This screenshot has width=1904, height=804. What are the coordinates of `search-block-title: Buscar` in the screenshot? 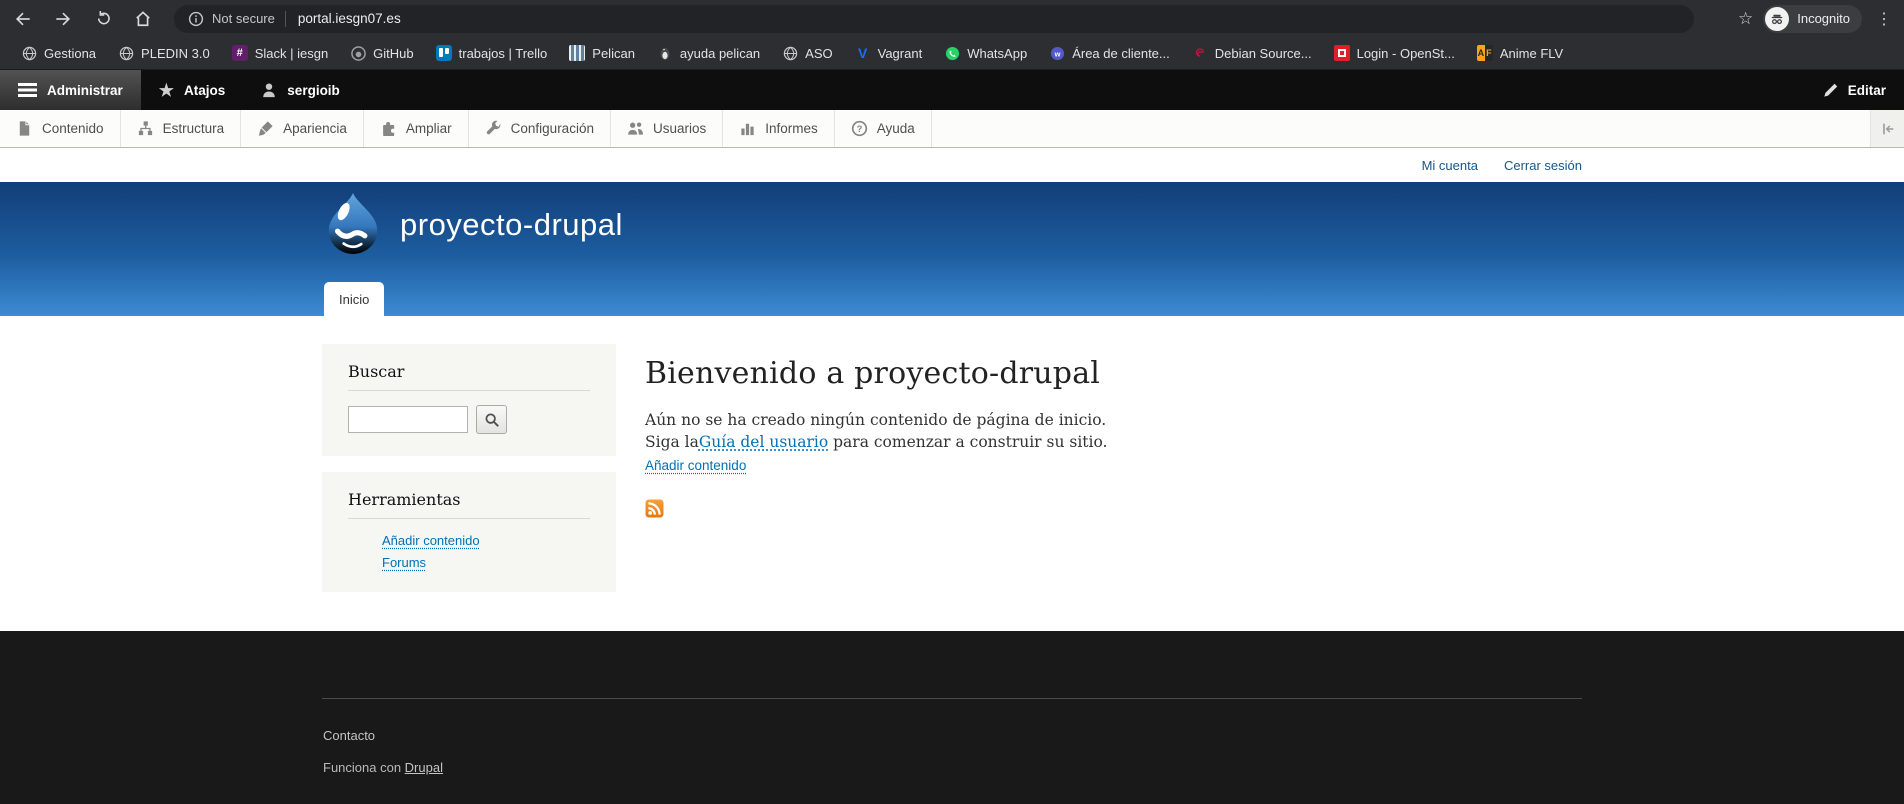 It's located at (469, 376).